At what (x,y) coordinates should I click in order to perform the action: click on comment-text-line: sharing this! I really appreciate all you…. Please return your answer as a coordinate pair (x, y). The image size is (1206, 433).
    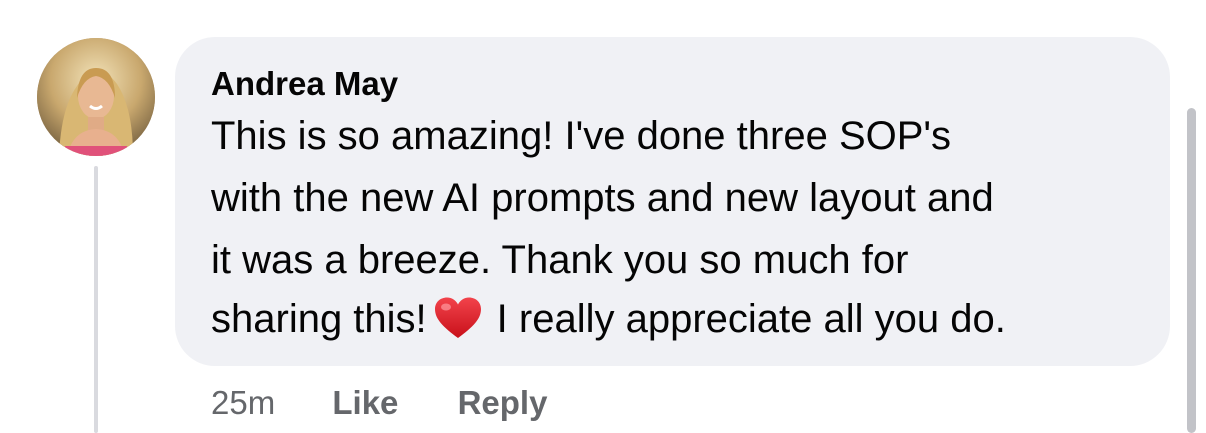
    Looking at the image, I should click on (608, 319).